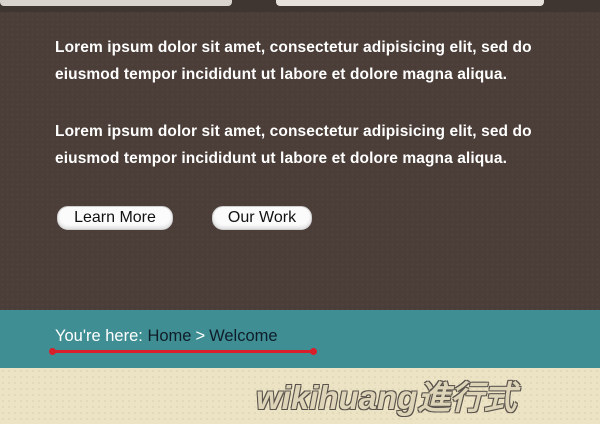 The image size is (600, 424). What do you see at coordinates (410, 3) in the screenshot?
I see `browser-tab-strip-right` at bounding box center [410, 3].